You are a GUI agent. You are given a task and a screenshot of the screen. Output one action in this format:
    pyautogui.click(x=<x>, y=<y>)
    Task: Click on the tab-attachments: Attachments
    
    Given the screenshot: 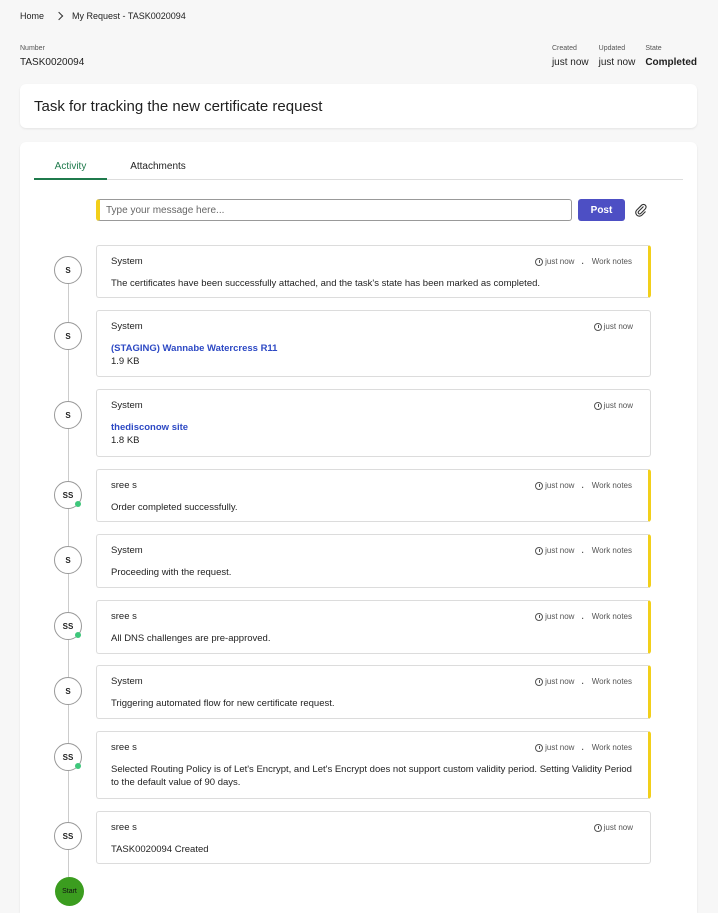 What is the action you would take?
    pyautogui.click(x=158, y=168)
    